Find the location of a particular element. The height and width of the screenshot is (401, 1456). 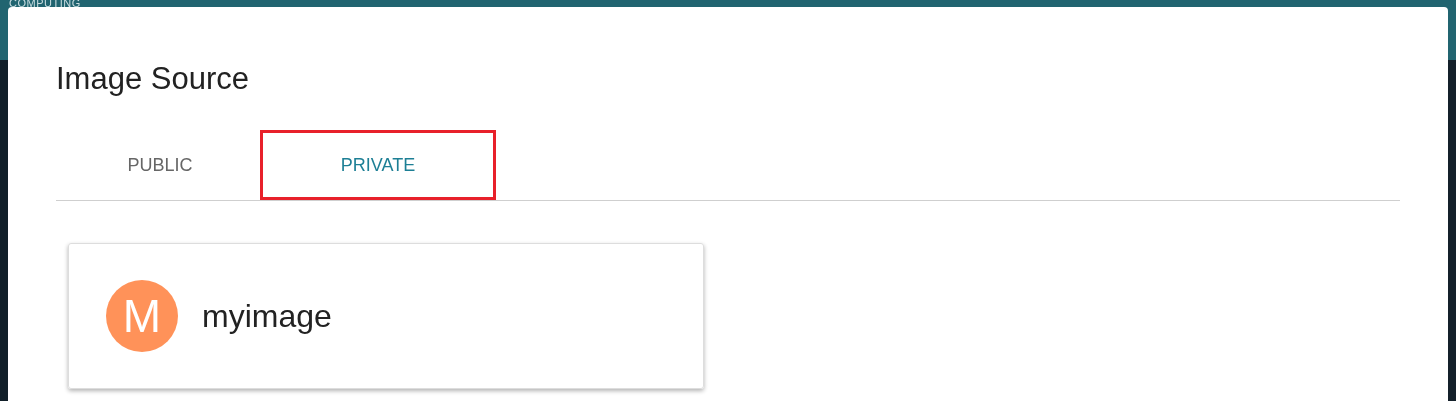

image-name: myimage is located at coordinates (267, 316).